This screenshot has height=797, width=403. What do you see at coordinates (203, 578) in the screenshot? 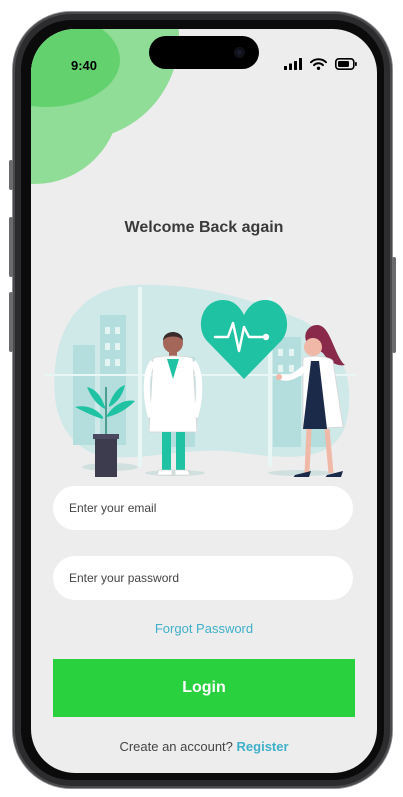
I see `password-input` at bounding box center [203, 578].